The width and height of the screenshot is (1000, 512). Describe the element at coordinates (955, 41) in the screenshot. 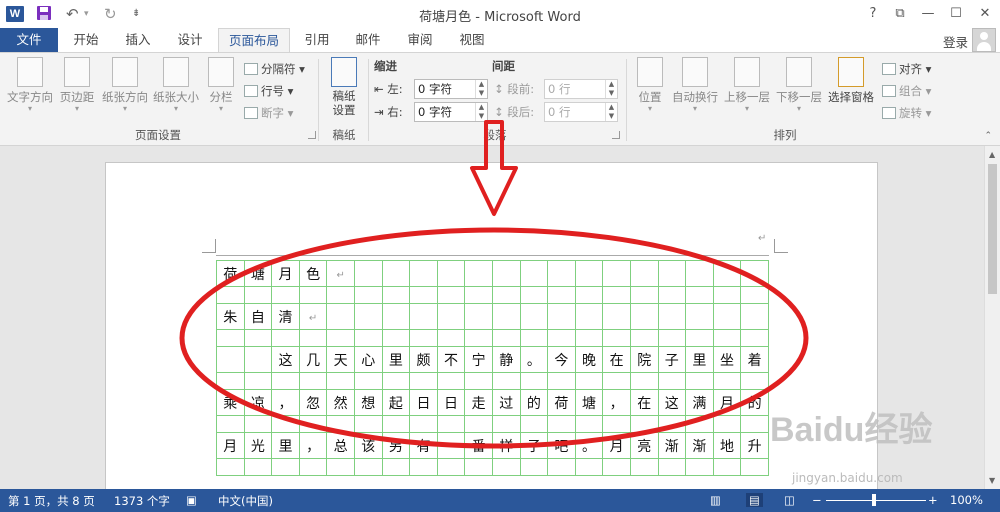

I see `sign-in-link: 登录` at that location.